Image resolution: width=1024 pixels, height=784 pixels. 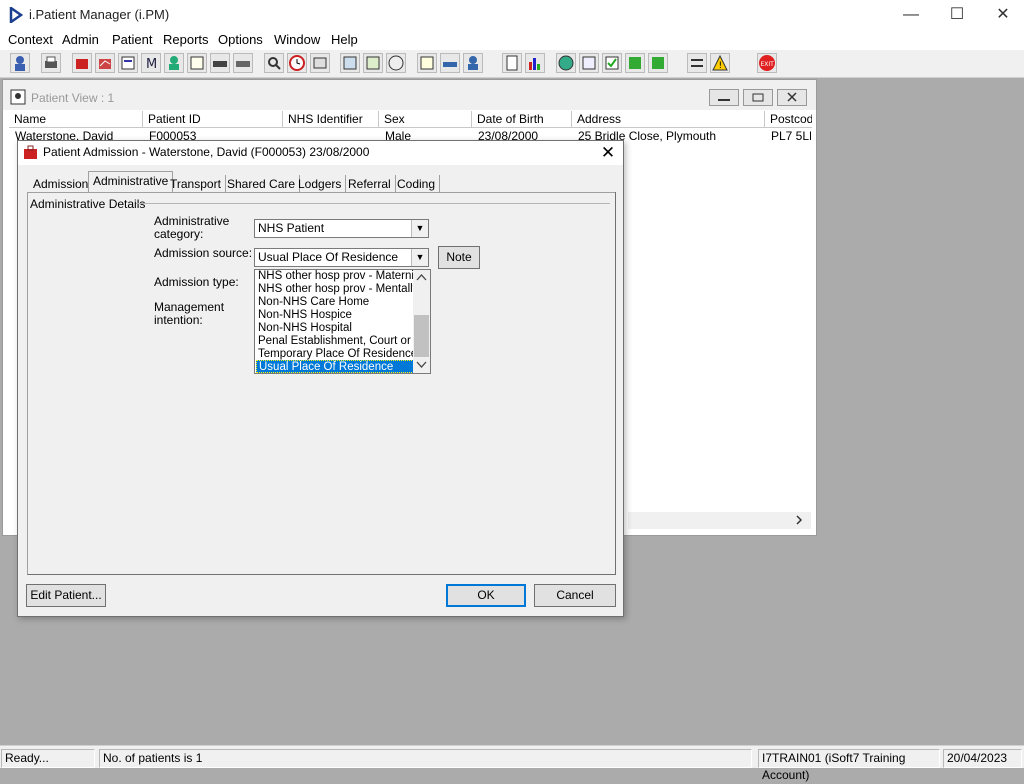 What do you see at coordinates (341, 228) in the screenshot?
I see `admin-category-combo: NHS Patient ▼` at bounding box center [341, 228].